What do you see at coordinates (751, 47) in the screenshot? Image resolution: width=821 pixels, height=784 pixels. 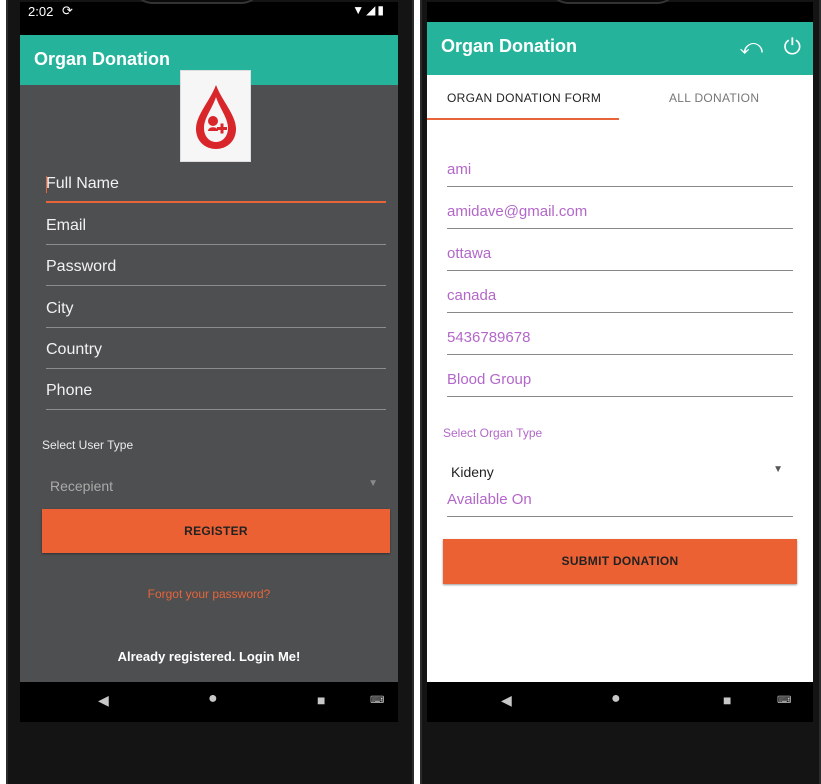 I see `undo-icon: ⤺` at bounding box center [751, 47].